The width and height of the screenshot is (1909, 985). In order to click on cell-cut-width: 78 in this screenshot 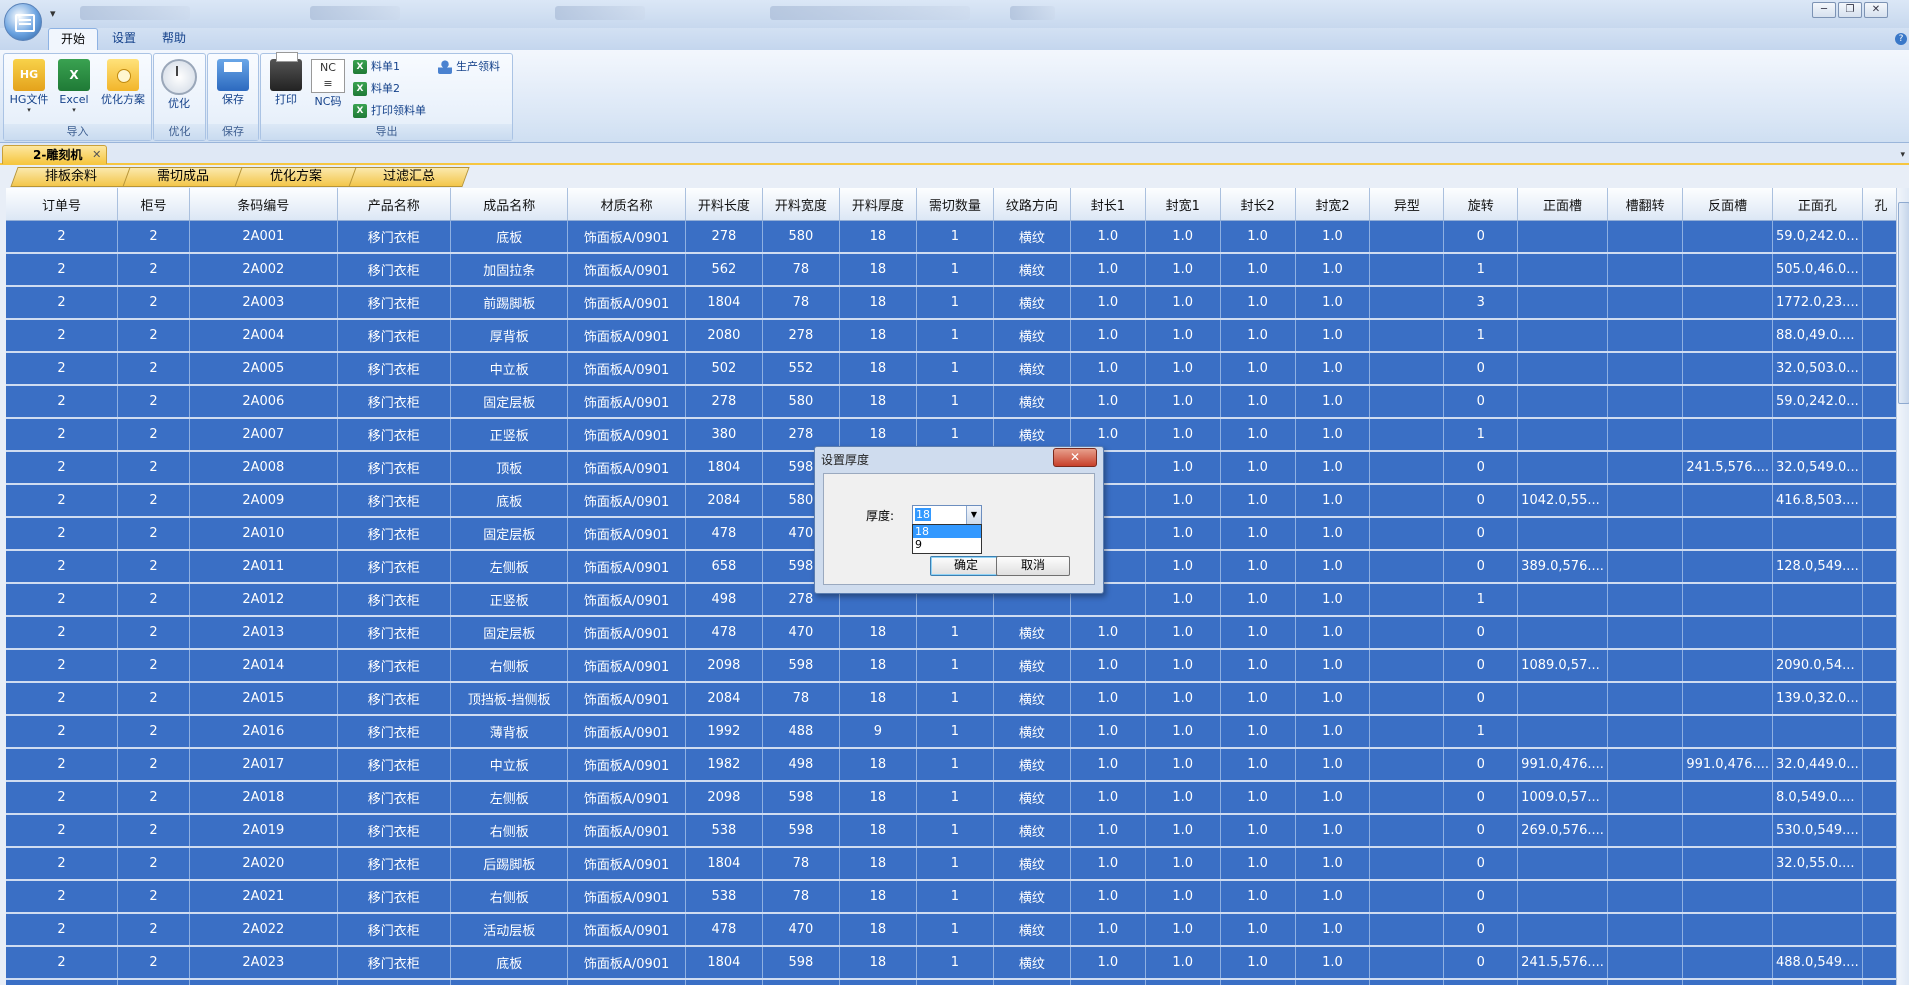, I will do `click(801, 897)`.